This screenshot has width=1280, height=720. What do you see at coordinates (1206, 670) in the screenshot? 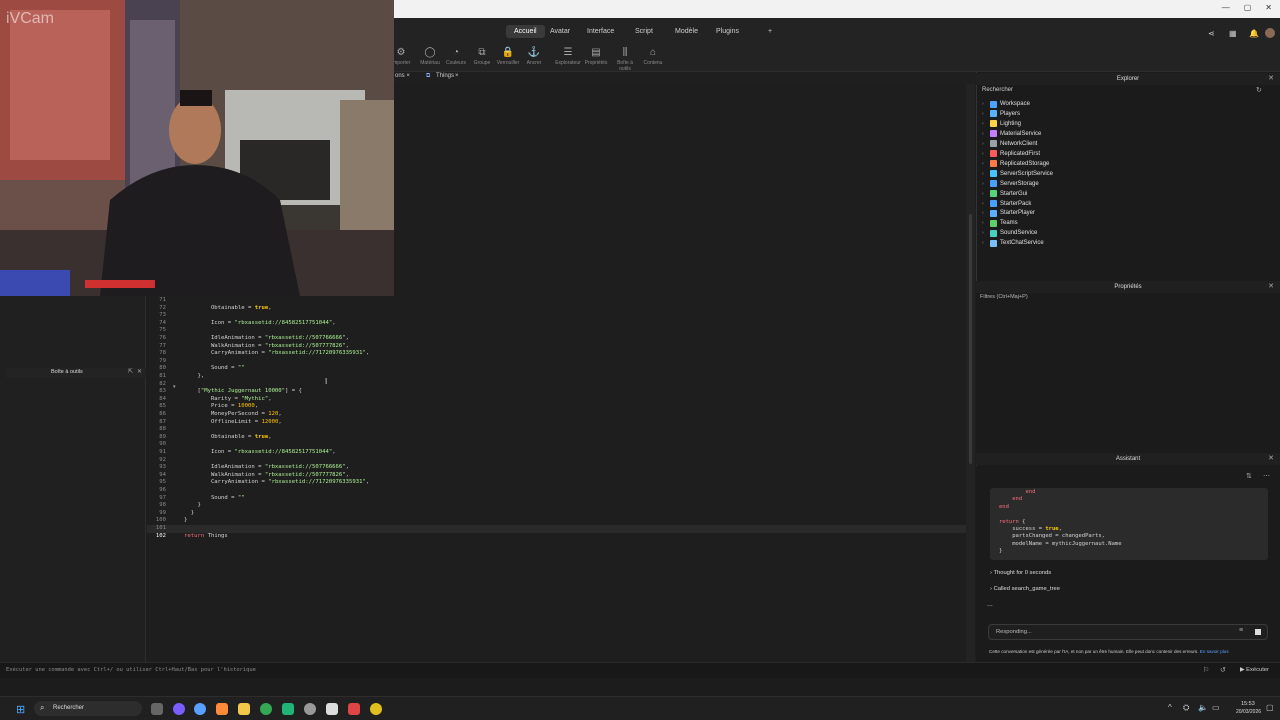
I see `bookmark-icon: ⚐` at bounding box center [1206, 670].